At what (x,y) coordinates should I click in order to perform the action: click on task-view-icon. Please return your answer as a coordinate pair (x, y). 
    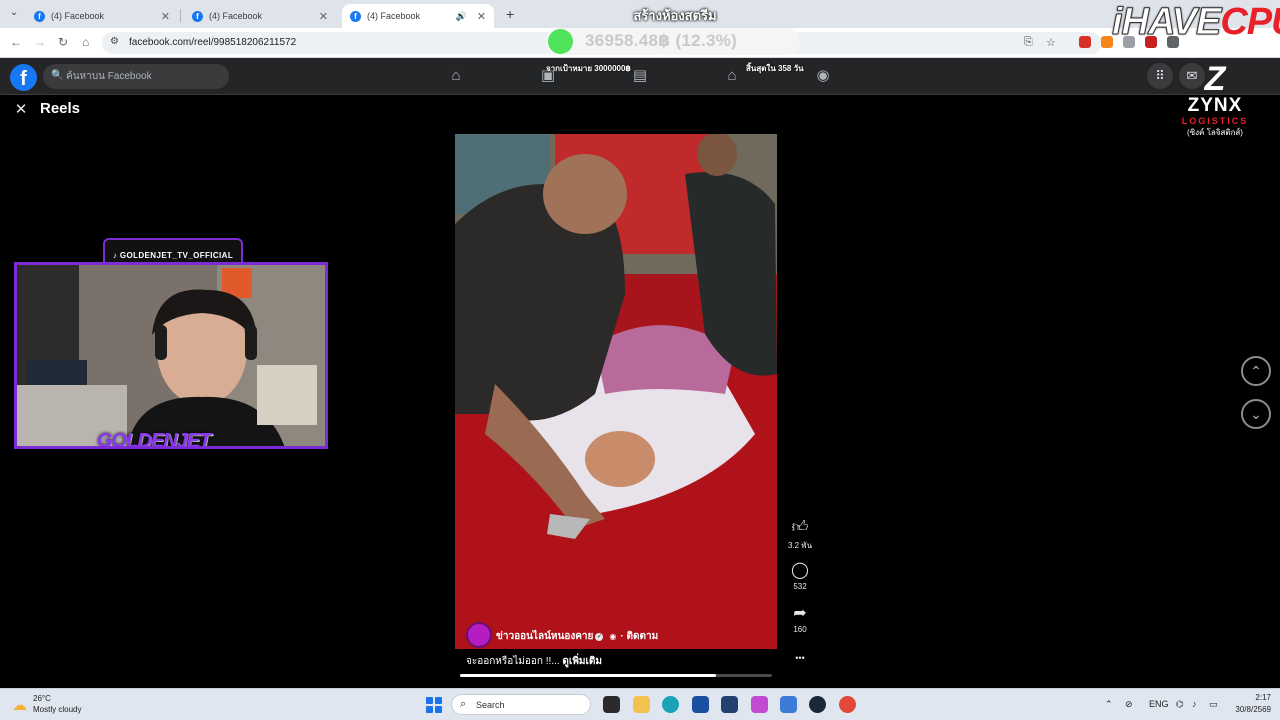
    Looking at the image, I should click on (611, 704).